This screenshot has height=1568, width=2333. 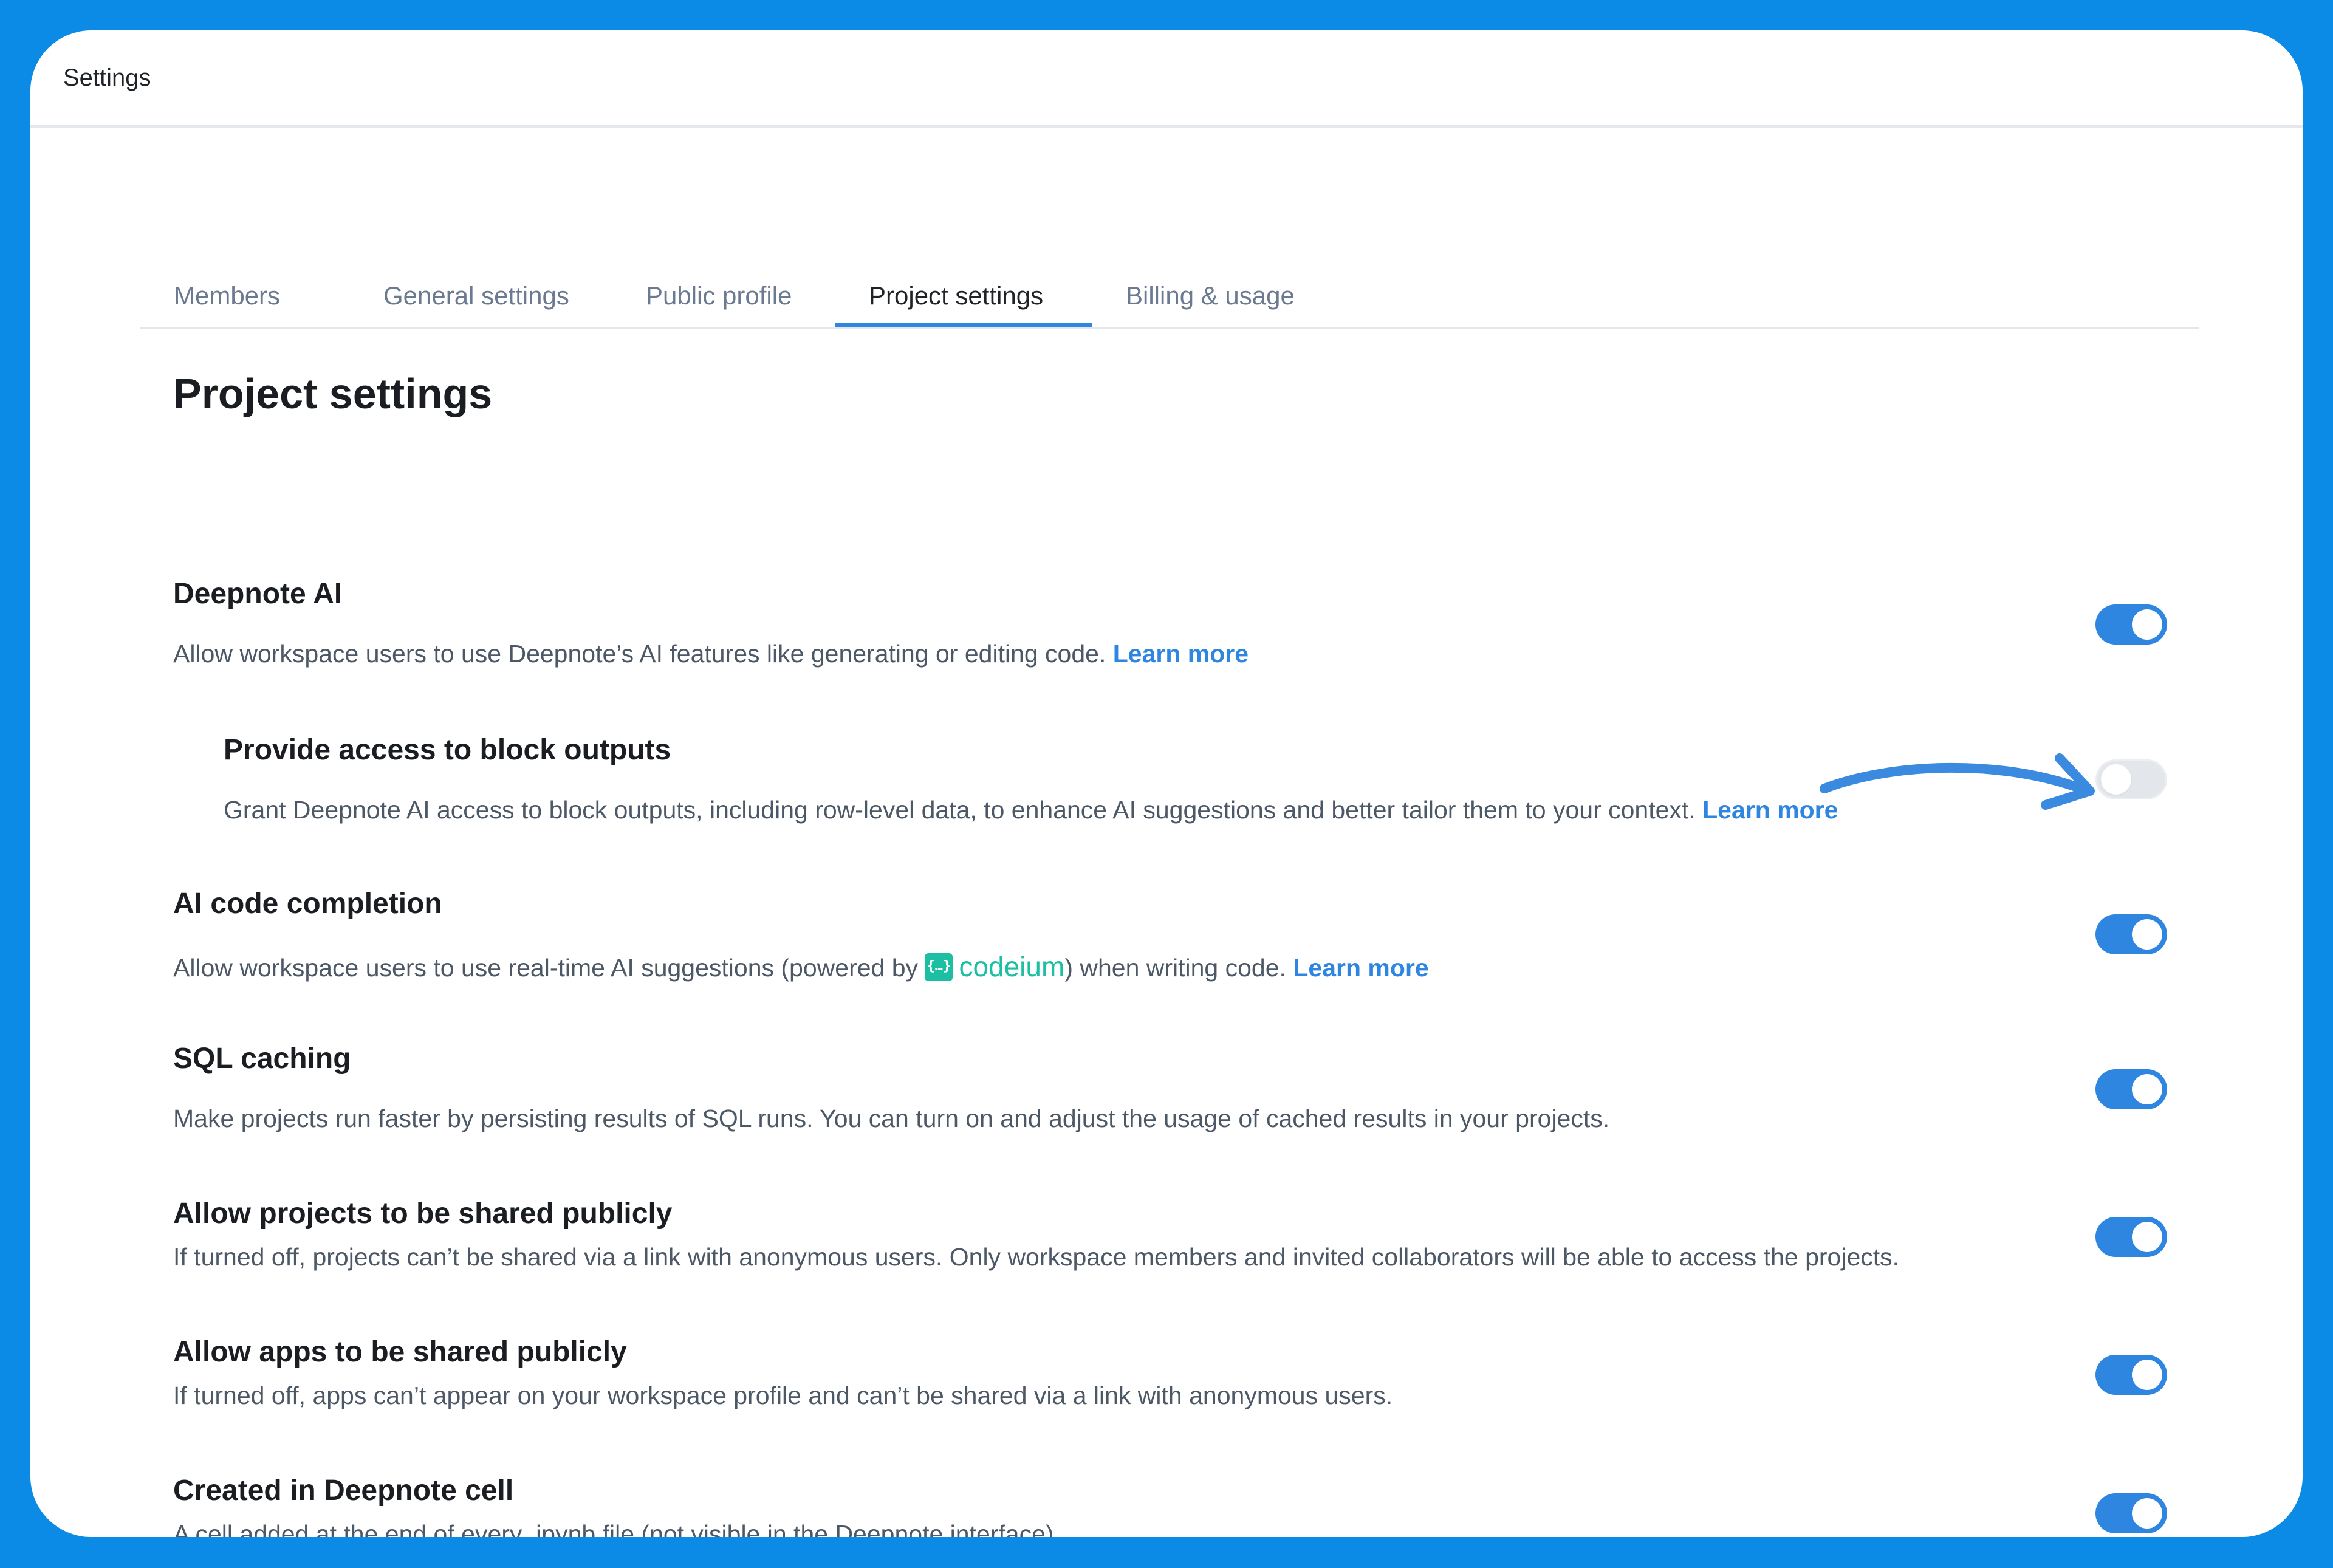 I want to click on tab-public-profile: Public profile, so click(x=719, y=295).